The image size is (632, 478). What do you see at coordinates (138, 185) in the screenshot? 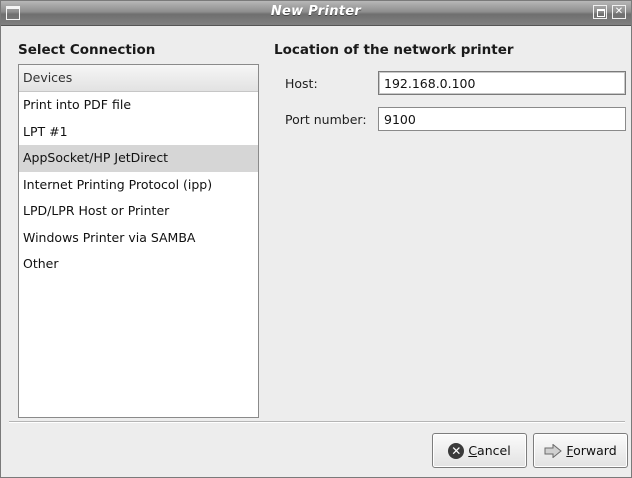
I see `list-item-ipp: Internet Printing Protocol (ipp)` at bounding box center [138, 185].